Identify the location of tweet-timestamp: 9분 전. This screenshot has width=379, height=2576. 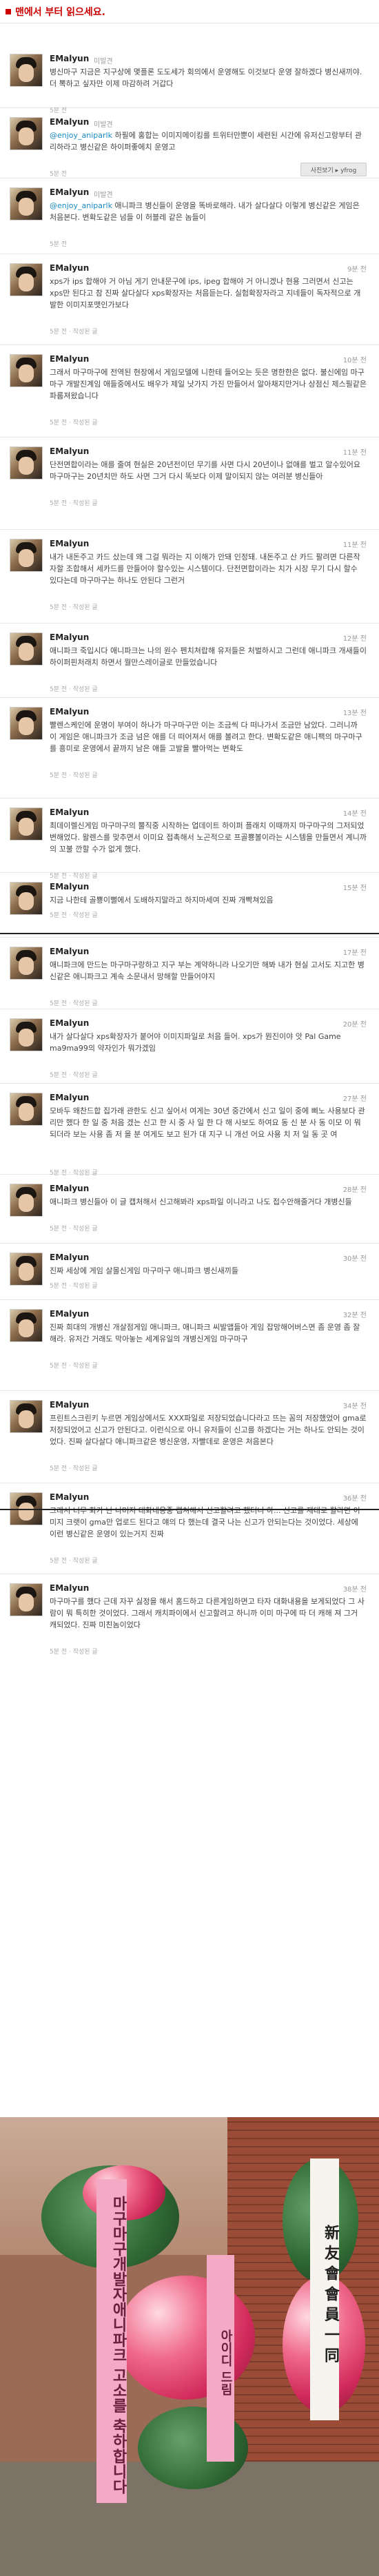
(357, 268).